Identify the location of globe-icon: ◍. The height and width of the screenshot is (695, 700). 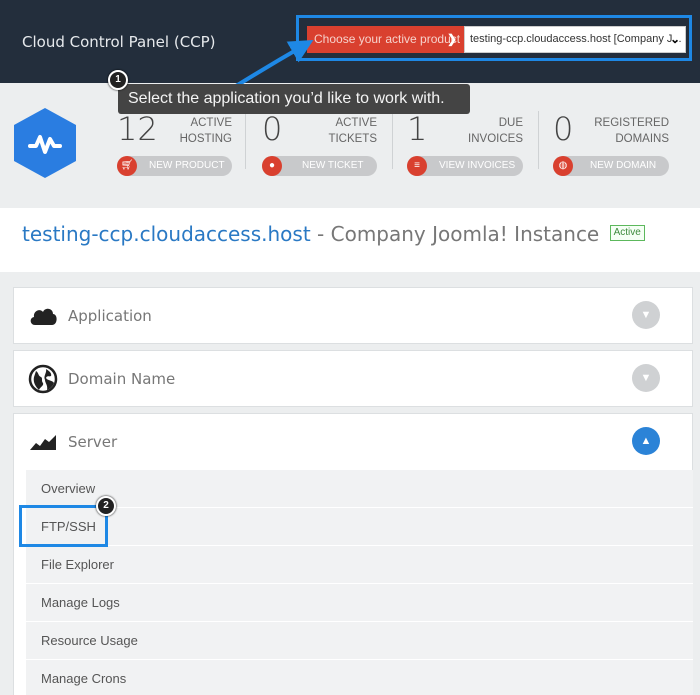
(563, 166).